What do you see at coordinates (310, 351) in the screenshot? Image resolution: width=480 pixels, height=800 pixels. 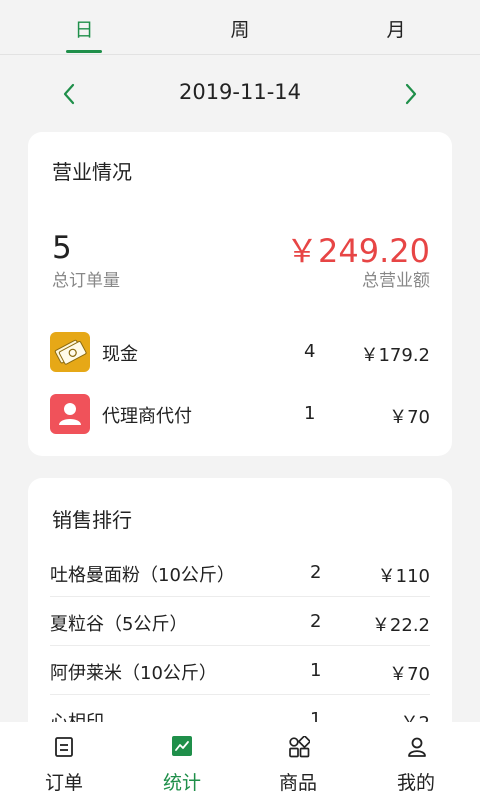 I see `payment-count: 4` at bounding box center [310, 351].